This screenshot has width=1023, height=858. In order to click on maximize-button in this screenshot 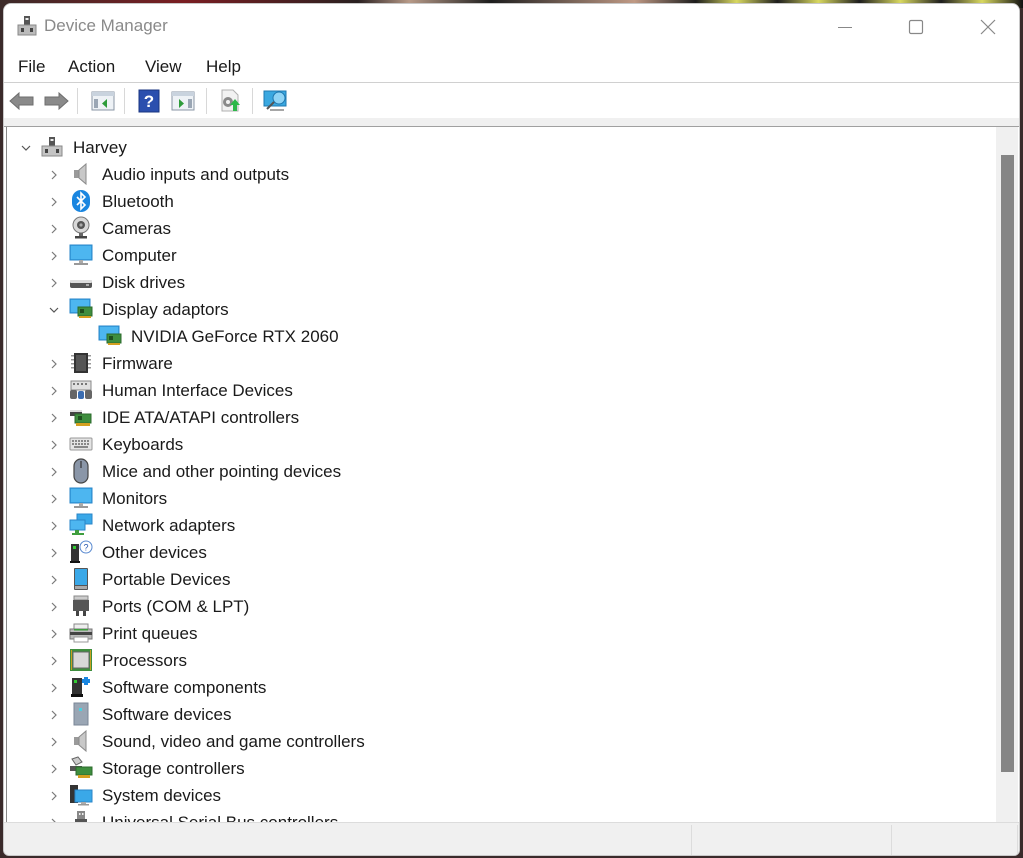, I will do `click(916, 26)`.